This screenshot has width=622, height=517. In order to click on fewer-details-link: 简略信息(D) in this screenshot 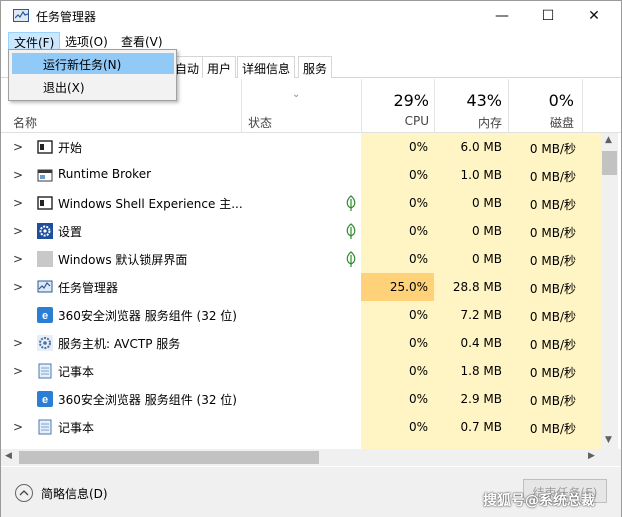, I will do `click(74, 493)`.